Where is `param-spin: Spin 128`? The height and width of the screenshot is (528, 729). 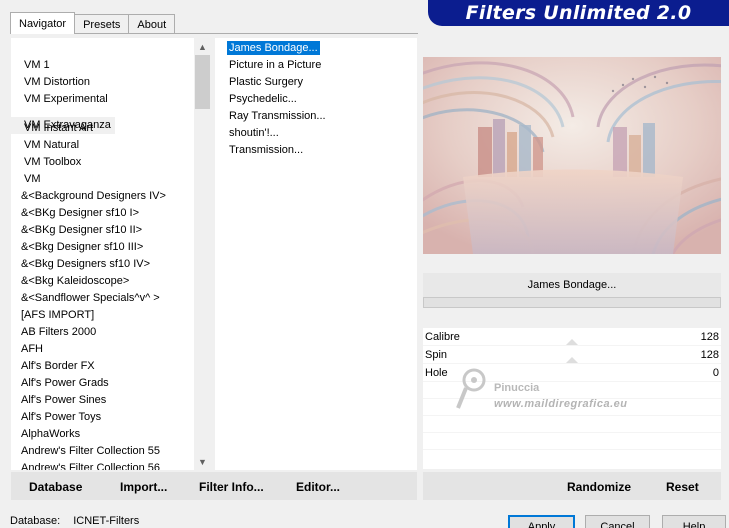
param-spin: Spin 128 is located at coordinates (572, 355).